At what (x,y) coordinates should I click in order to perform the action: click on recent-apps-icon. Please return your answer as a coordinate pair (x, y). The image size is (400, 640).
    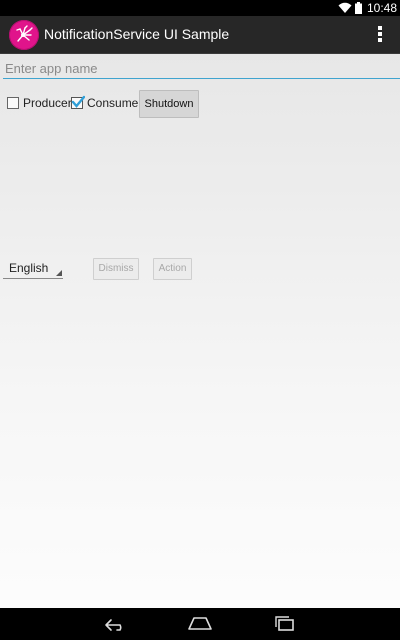
    Looking at the image, I should click on (285, 624).